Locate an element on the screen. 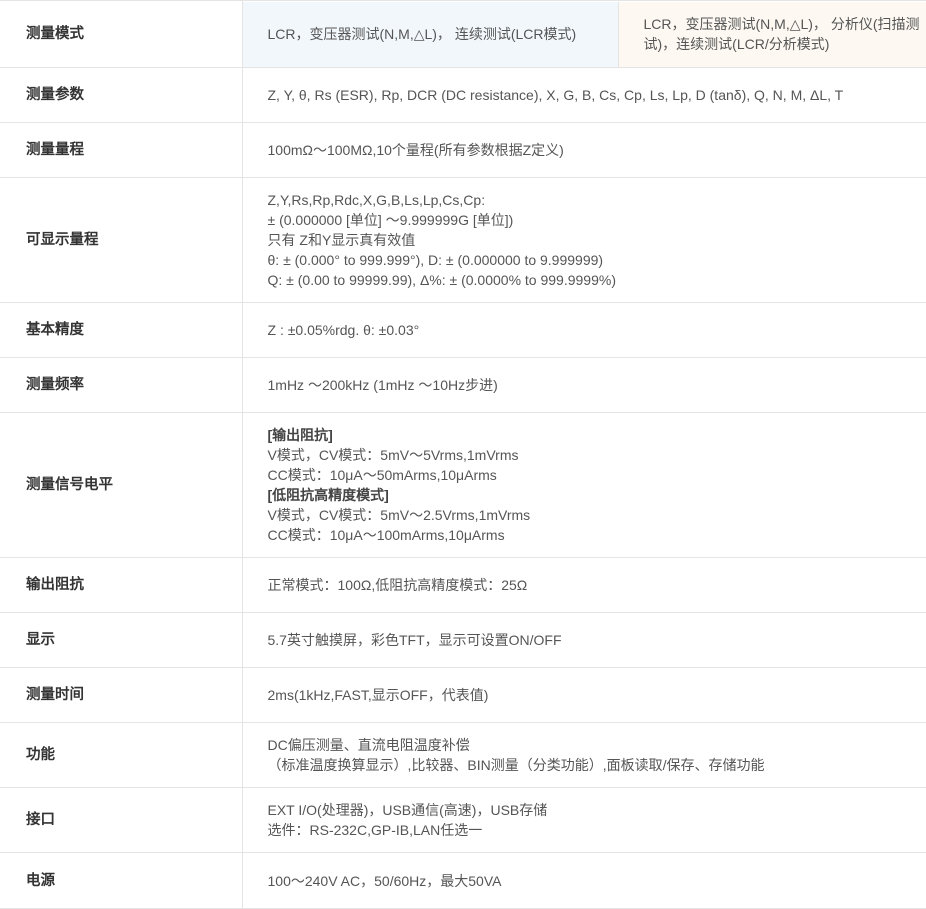 Image resolution: width=926 pixels, height=909 pixels. spec-label: 测量时间 is located at coordinates (121, 695).